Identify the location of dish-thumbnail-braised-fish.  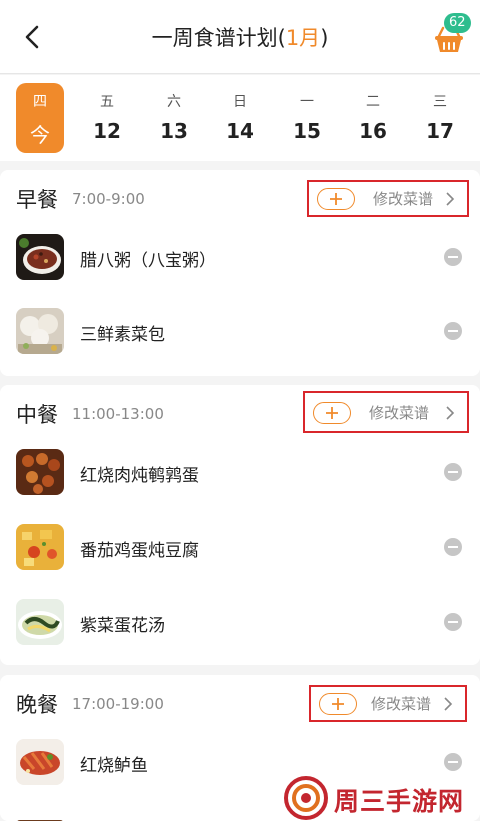
(40, 762).